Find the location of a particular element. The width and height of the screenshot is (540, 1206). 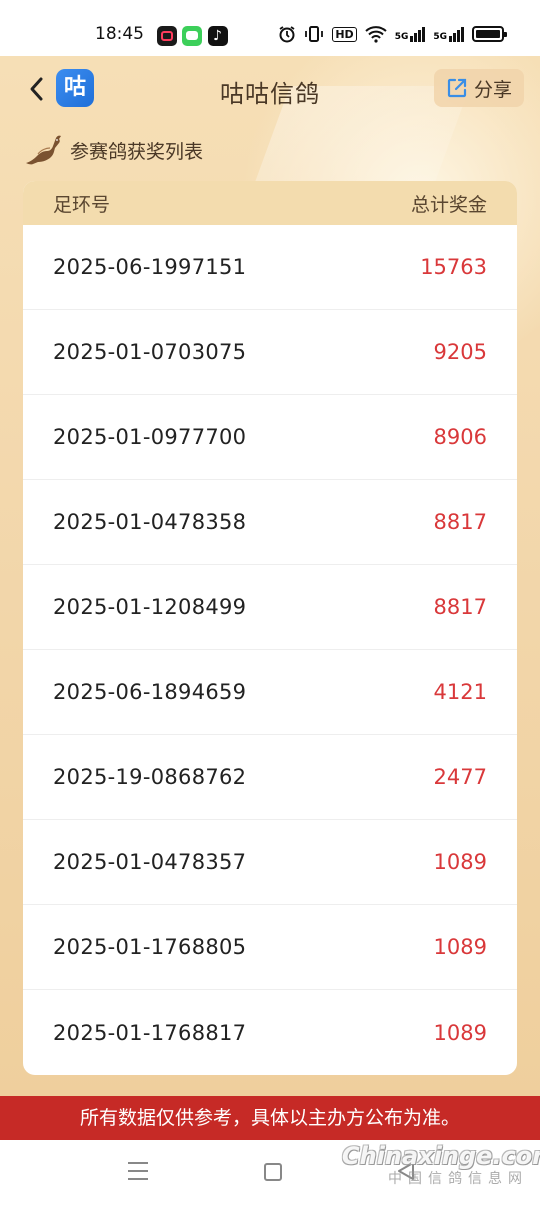

table-row: 2025-19-0868762 2477 is located at coordinates (270, 777).